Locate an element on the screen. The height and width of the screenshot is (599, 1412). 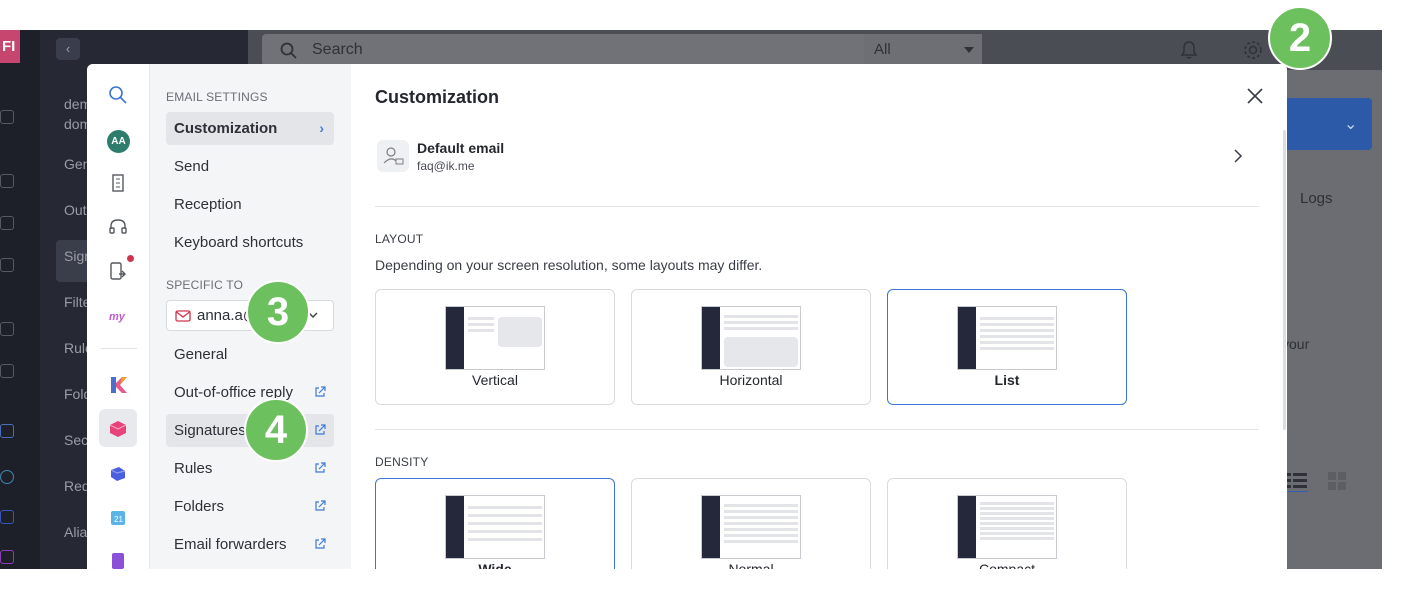
svg-text: my is located at coordinates (117, 317).